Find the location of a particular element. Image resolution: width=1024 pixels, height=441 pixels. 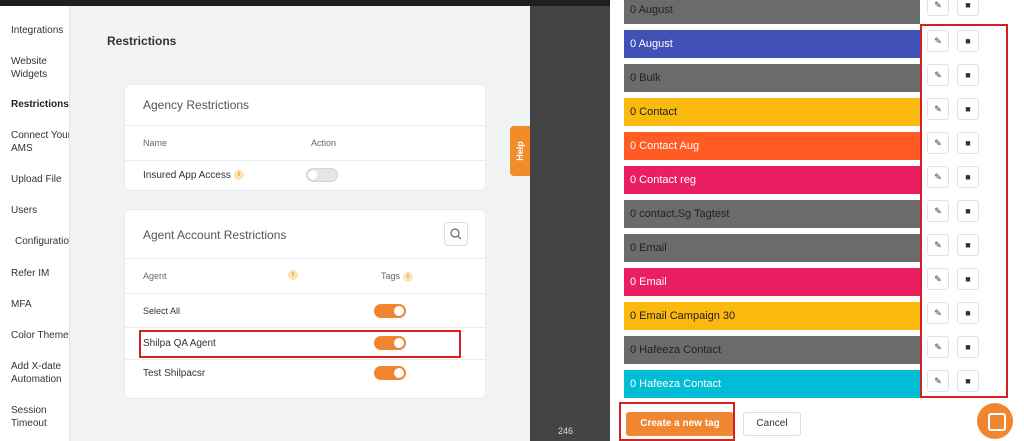

tag-item: 0 Contact reg is located at coordinates (772, 180).